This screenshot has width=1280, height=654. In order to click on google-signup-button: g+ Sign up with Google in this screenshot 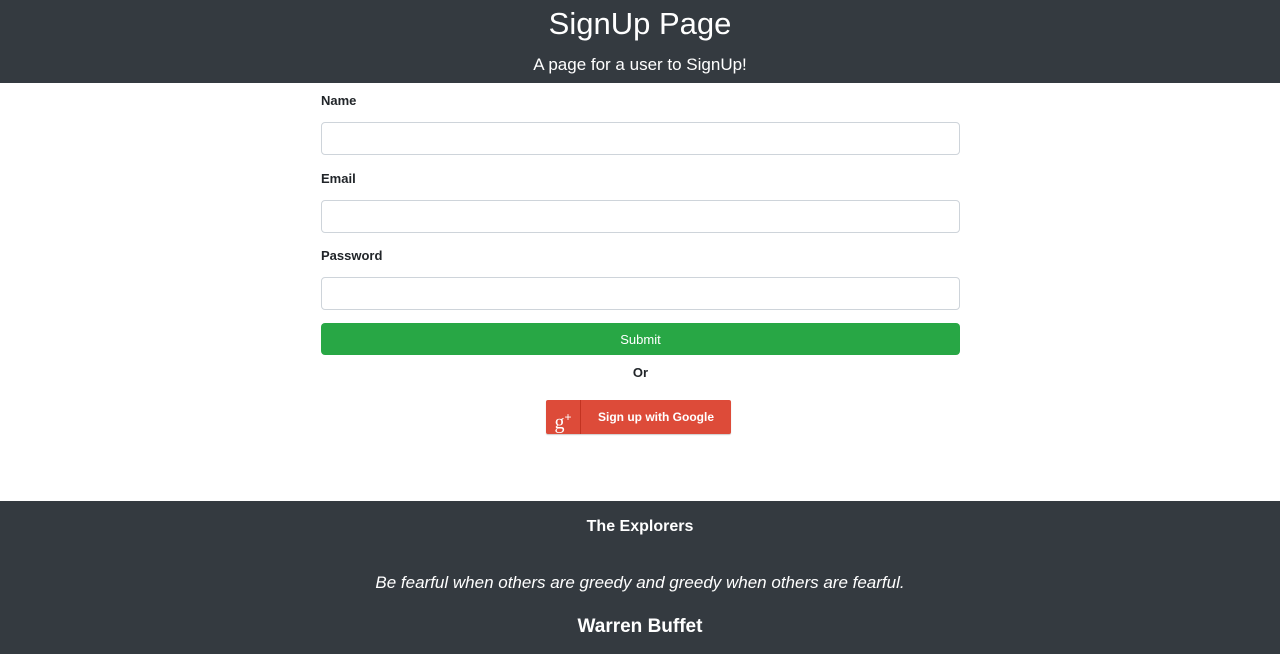, I will do `click(638, 417)`.